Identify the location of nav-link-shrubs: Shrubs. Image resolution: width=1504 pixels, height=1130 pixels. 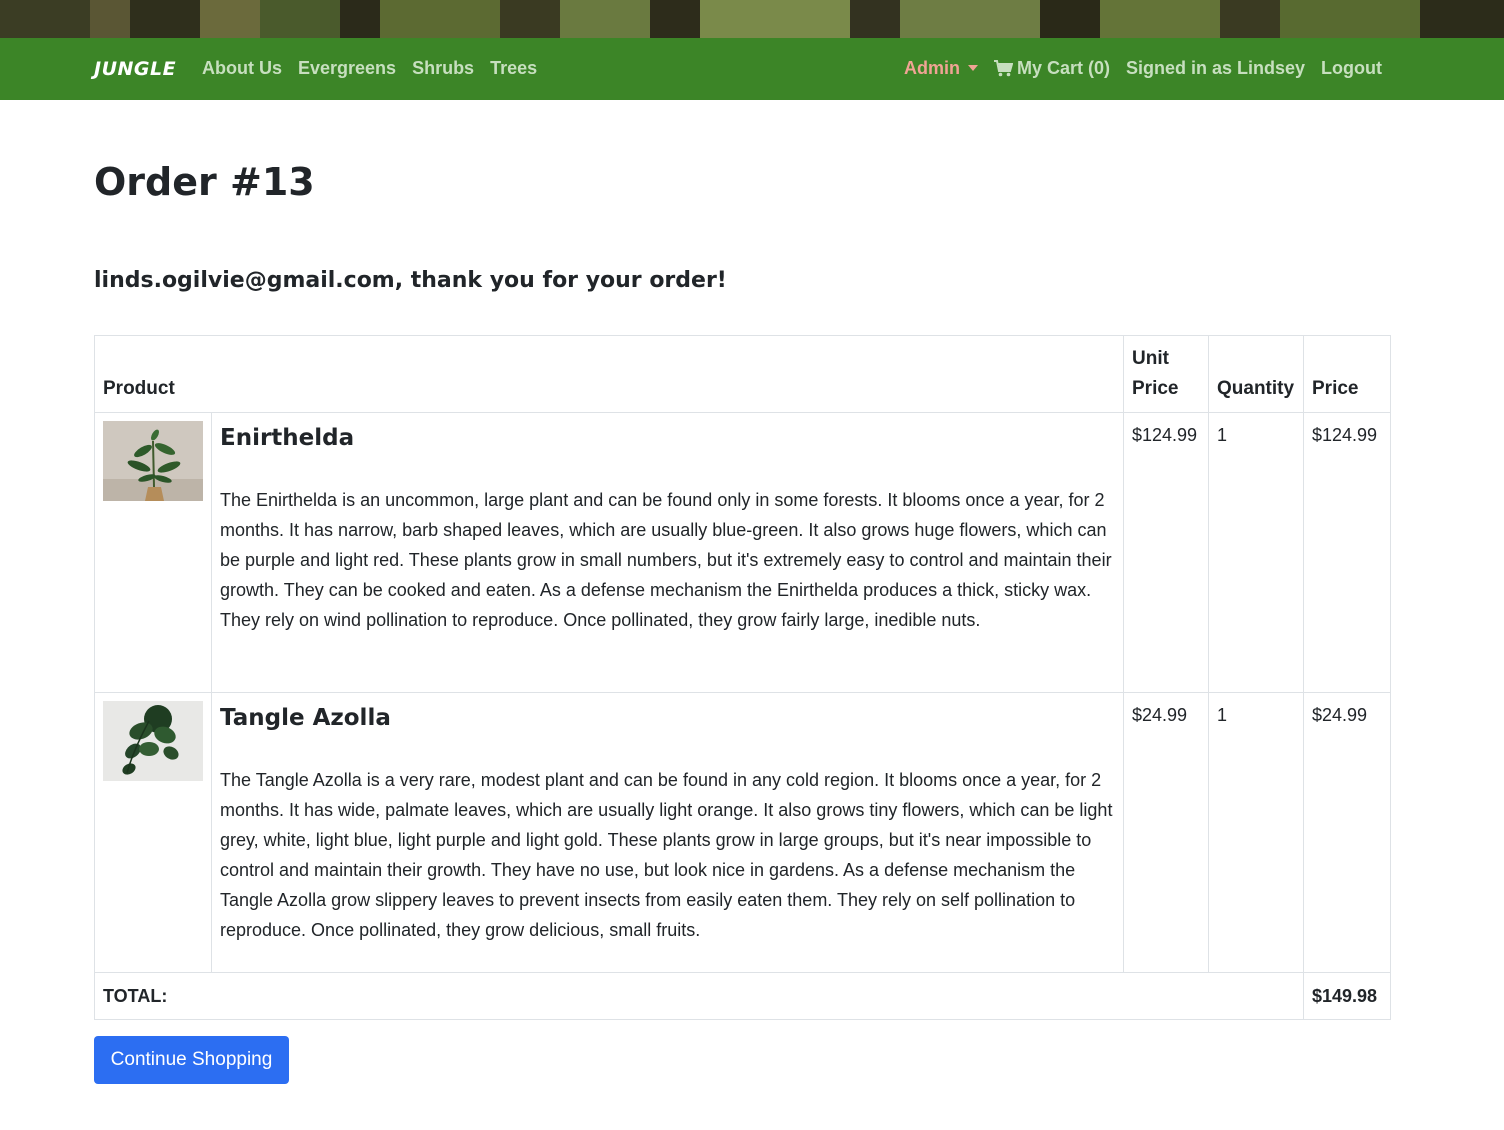
(443, 68).